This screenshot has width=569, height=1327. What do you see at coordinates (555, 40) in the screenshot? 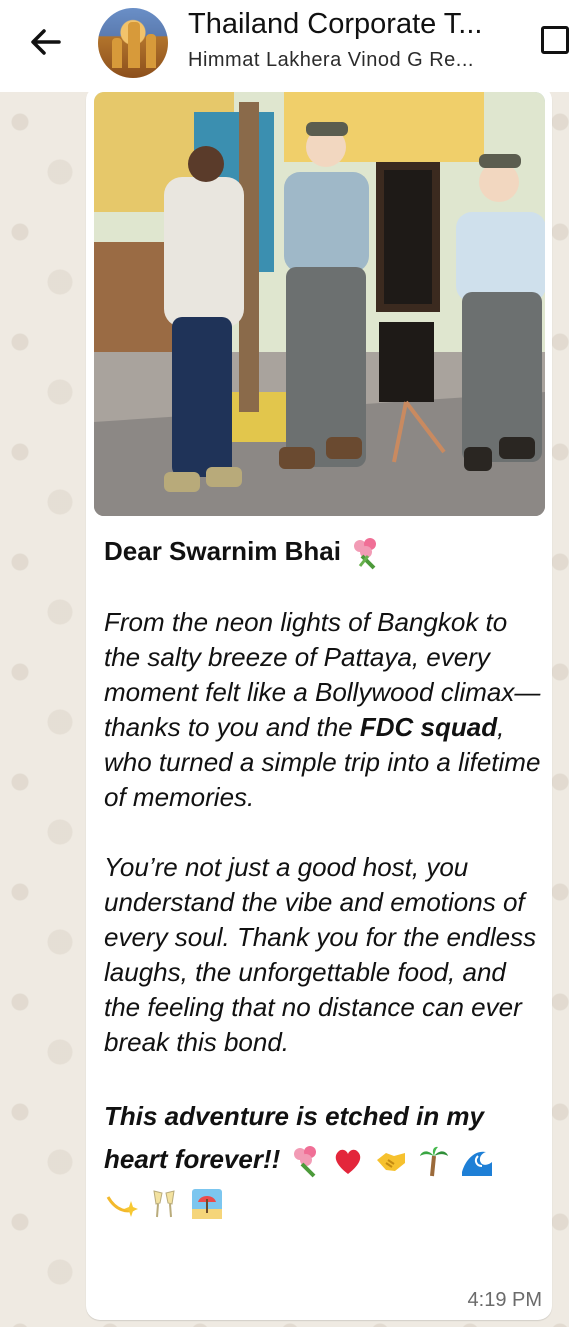
I see `square-icon` at bounding box center [555, 40].